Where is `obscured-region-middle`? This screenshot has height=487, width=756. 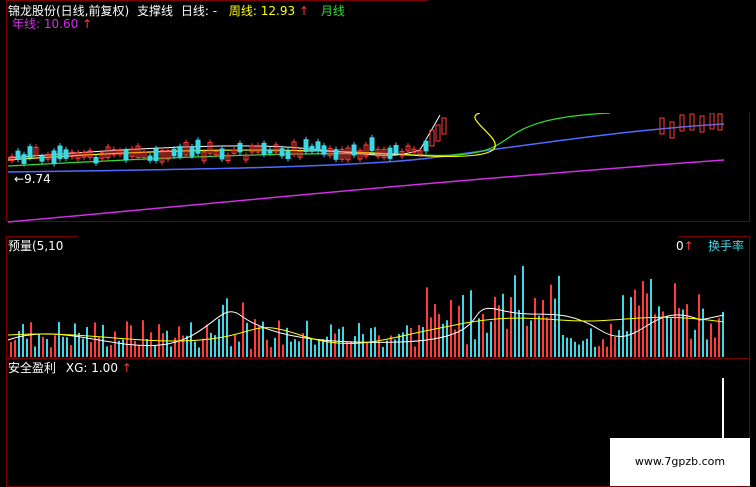 obscured-region-middle is located at coordinates (378, 244).